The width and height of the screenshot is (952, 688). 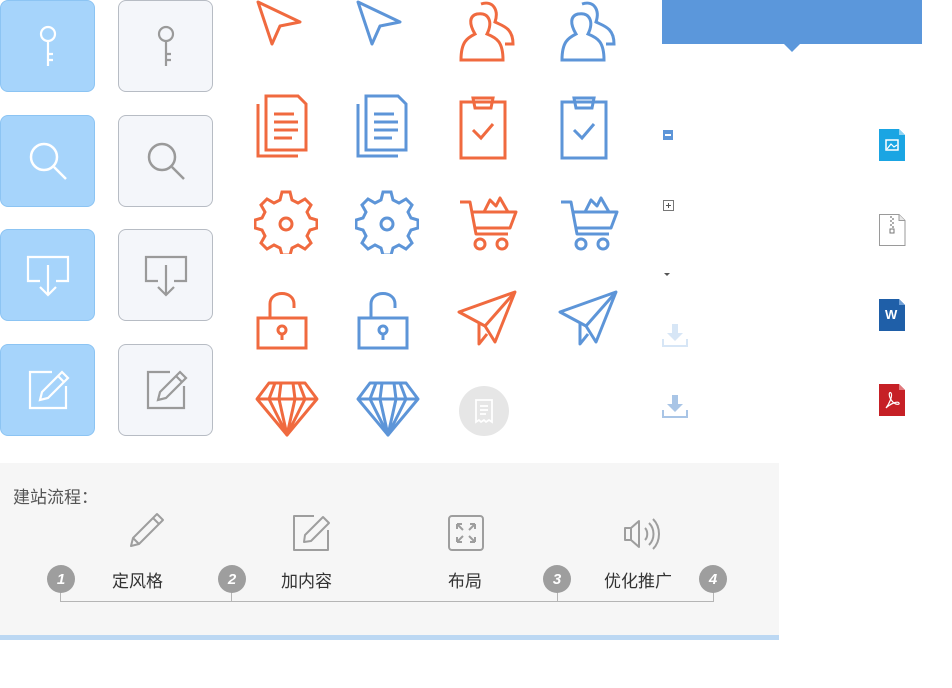 What do you see at coordinates (667, 274) in the screenshot?
I see `caret-down-icon` at bounding box center [667, 274].